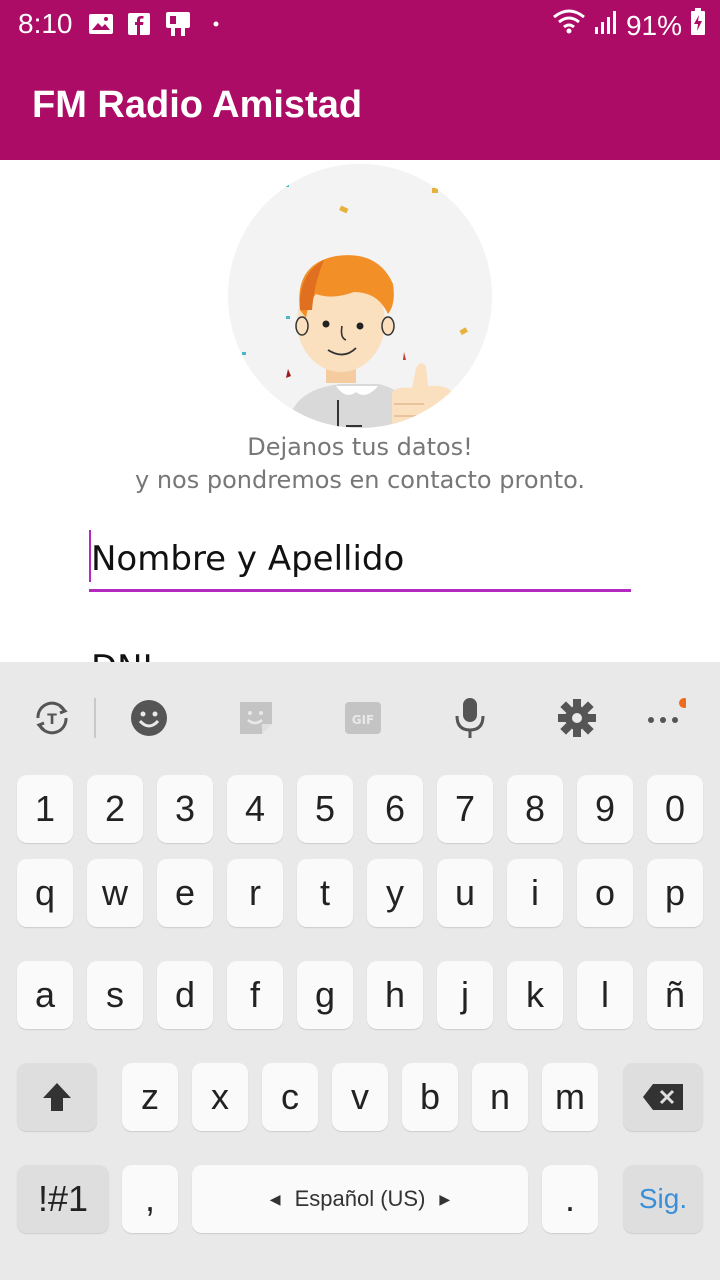 The image size is (720, 1280). Describe the element at coordinates (115, 893) in the screenshot. I see `key-w: w` at that location.